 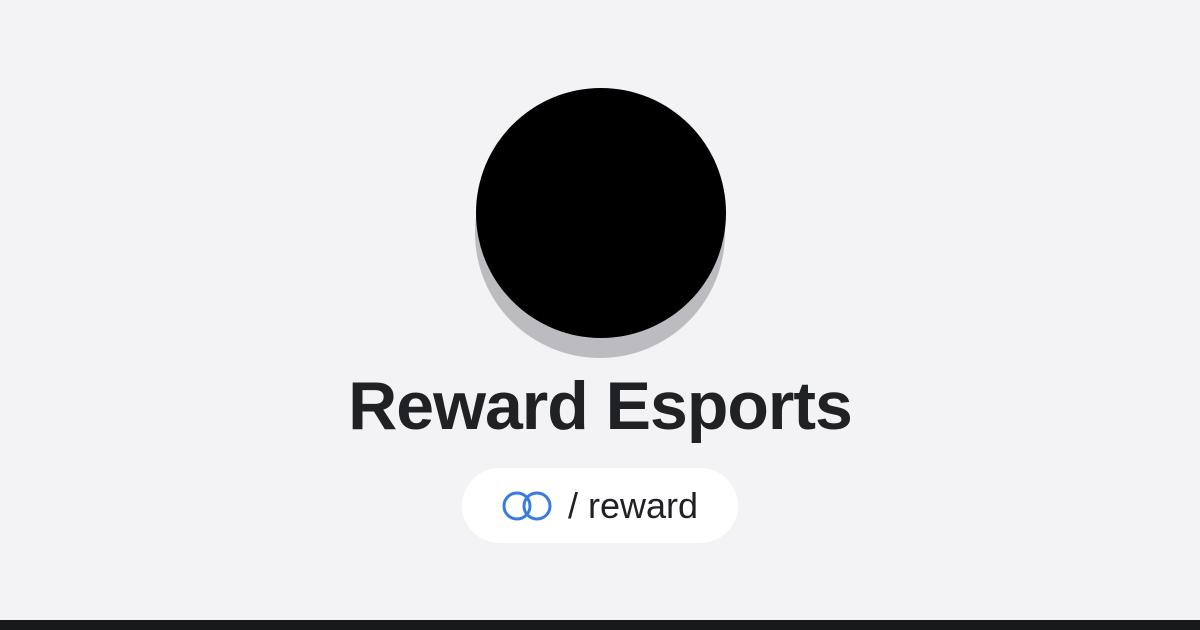 What do you see at coordinates (633, 505) in the screenshot?
I see `profile-handle: / reward` at bounding box center [633, 505].